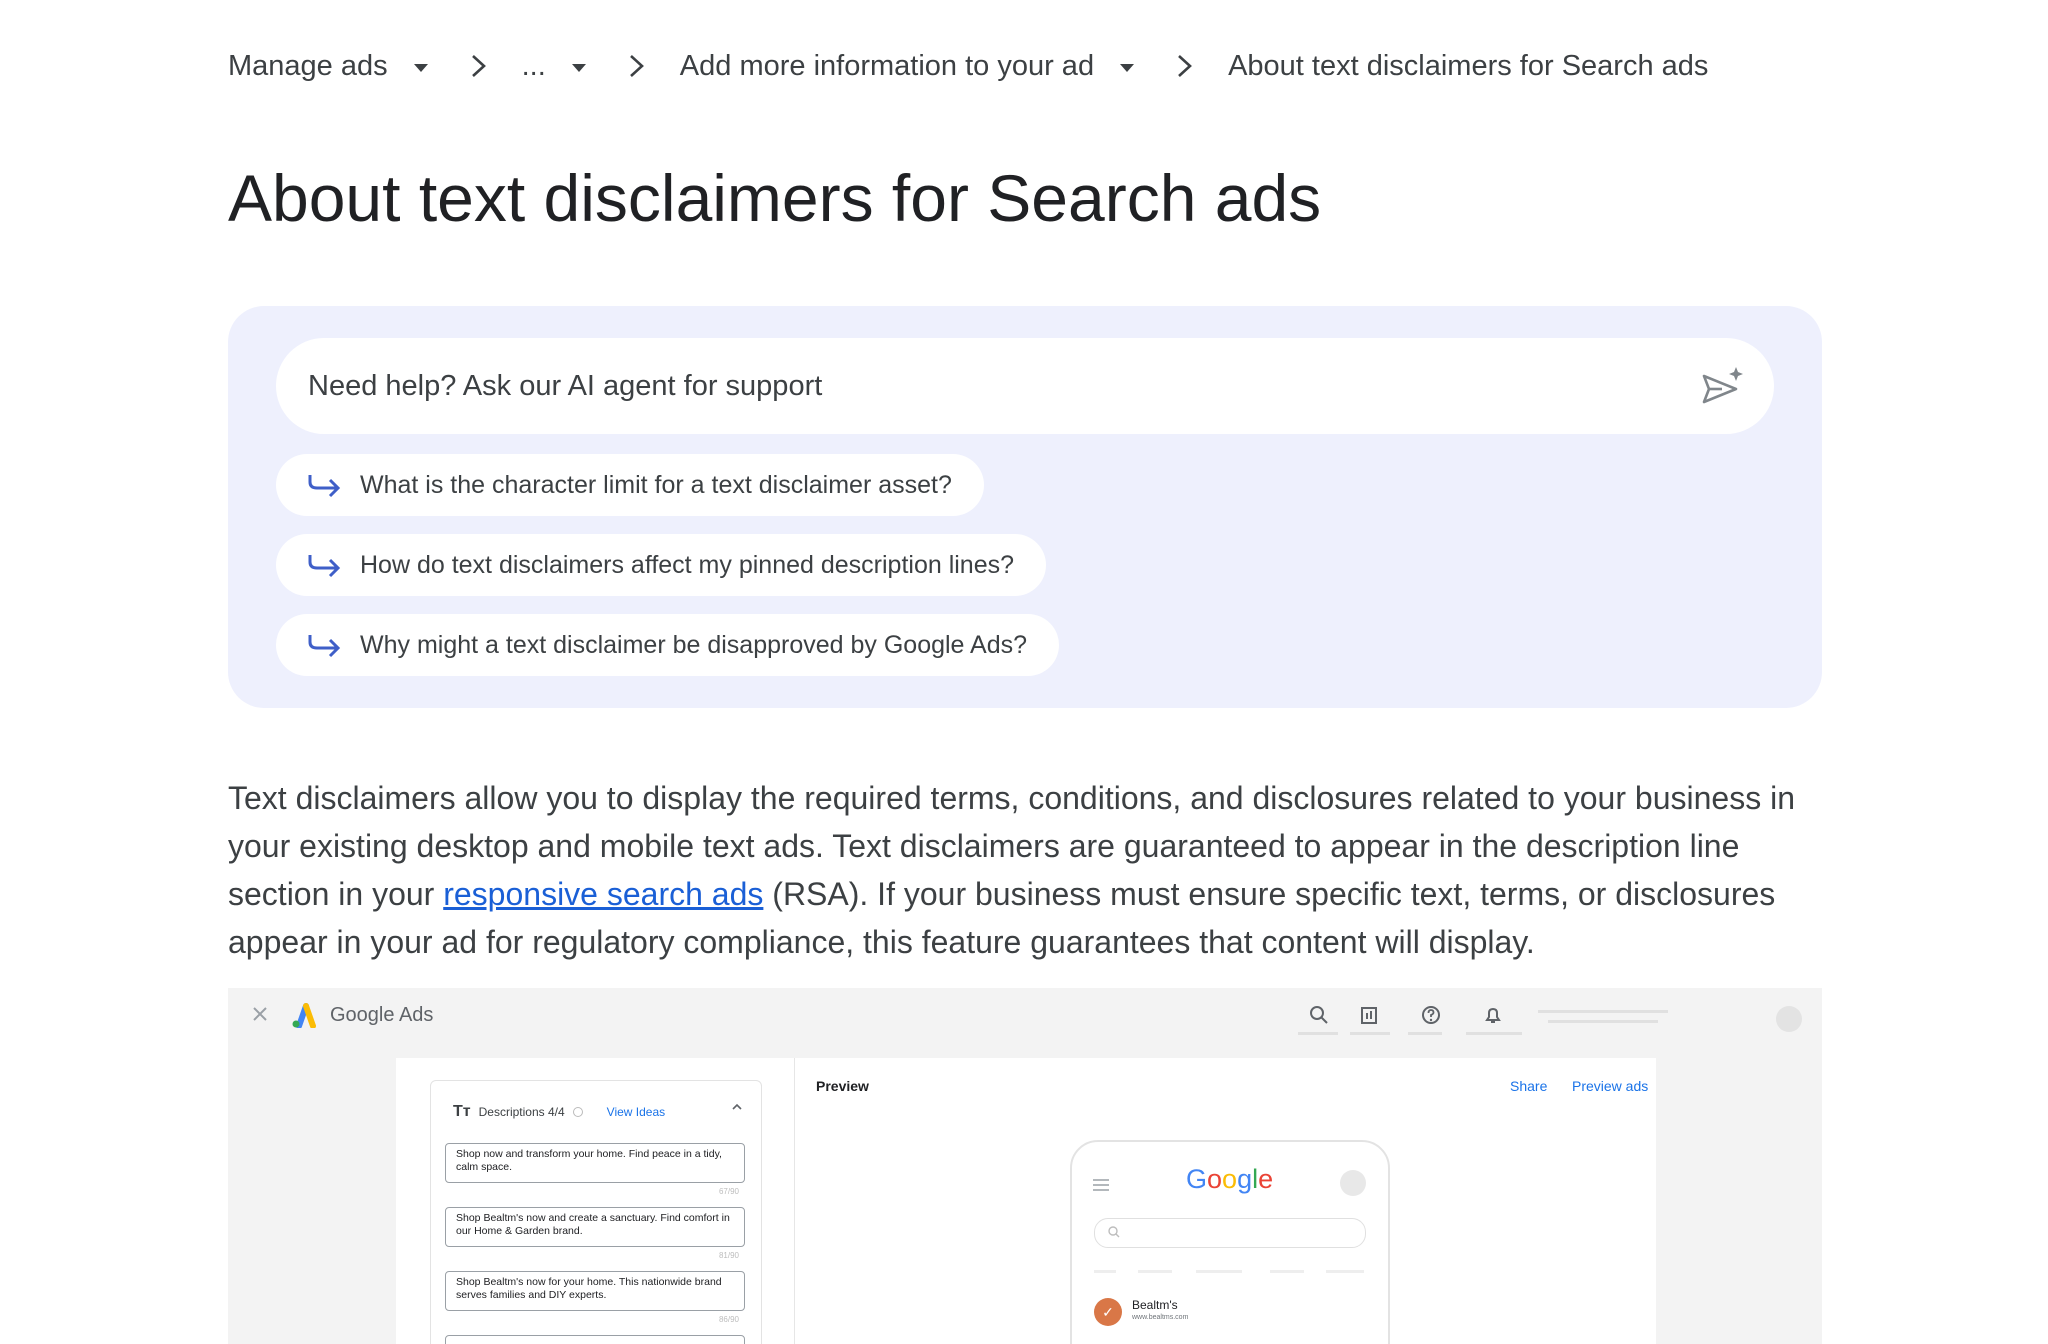 Image resolution: width=2048 pixels, height=1344 pixels. I want to click on bell-icon, so click(1493, 1015).